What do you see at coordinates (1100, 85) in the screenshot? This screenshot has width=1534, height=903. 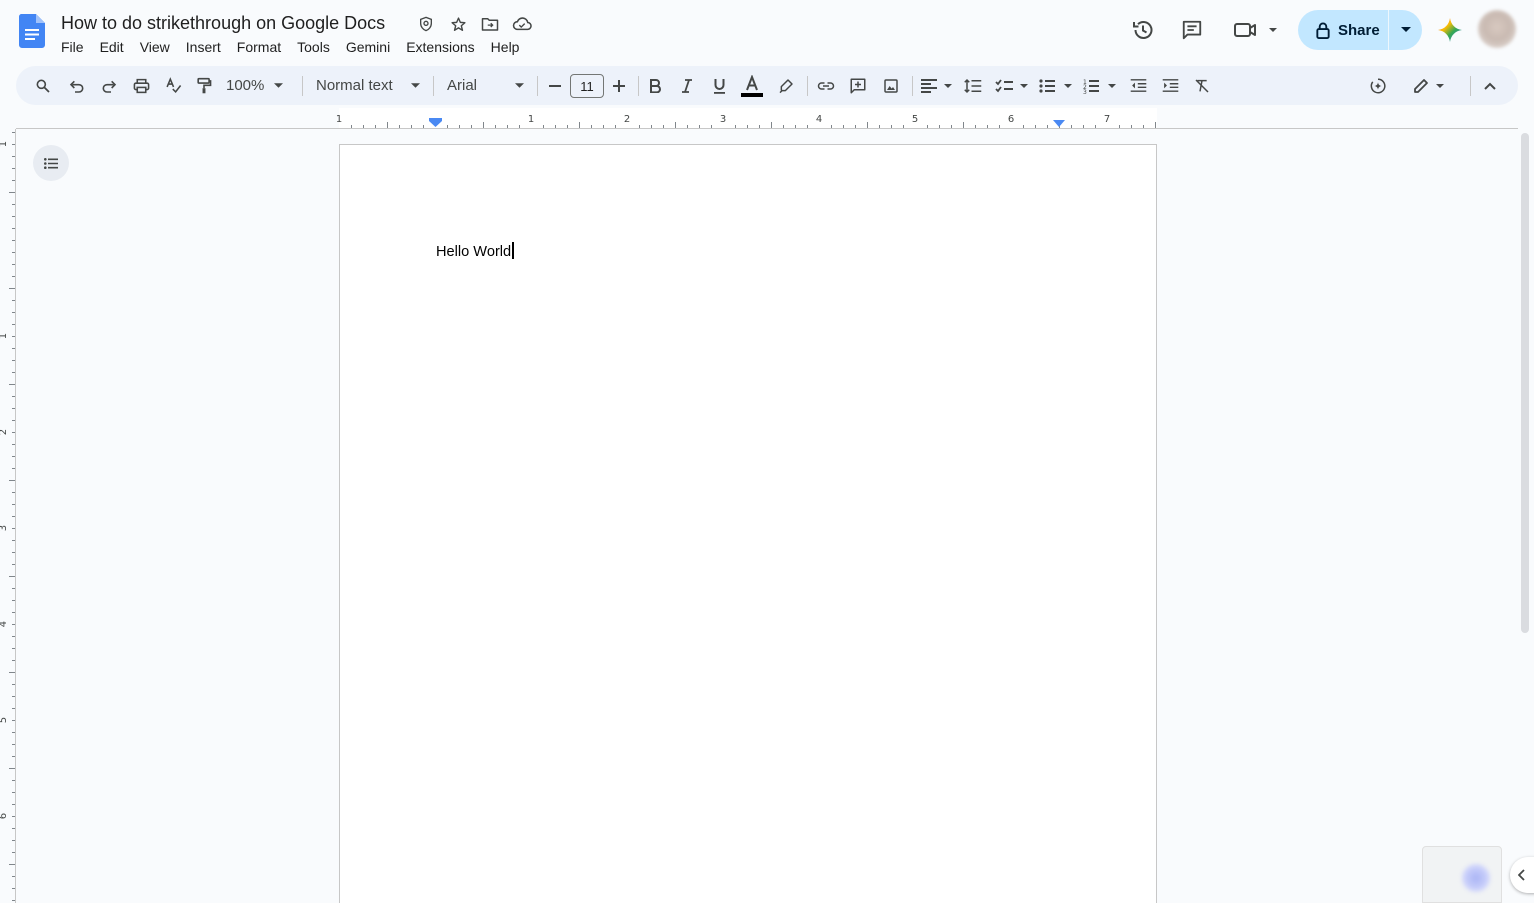 I see `numbered-list-icon: 123` at bounding box center [1100, 85].